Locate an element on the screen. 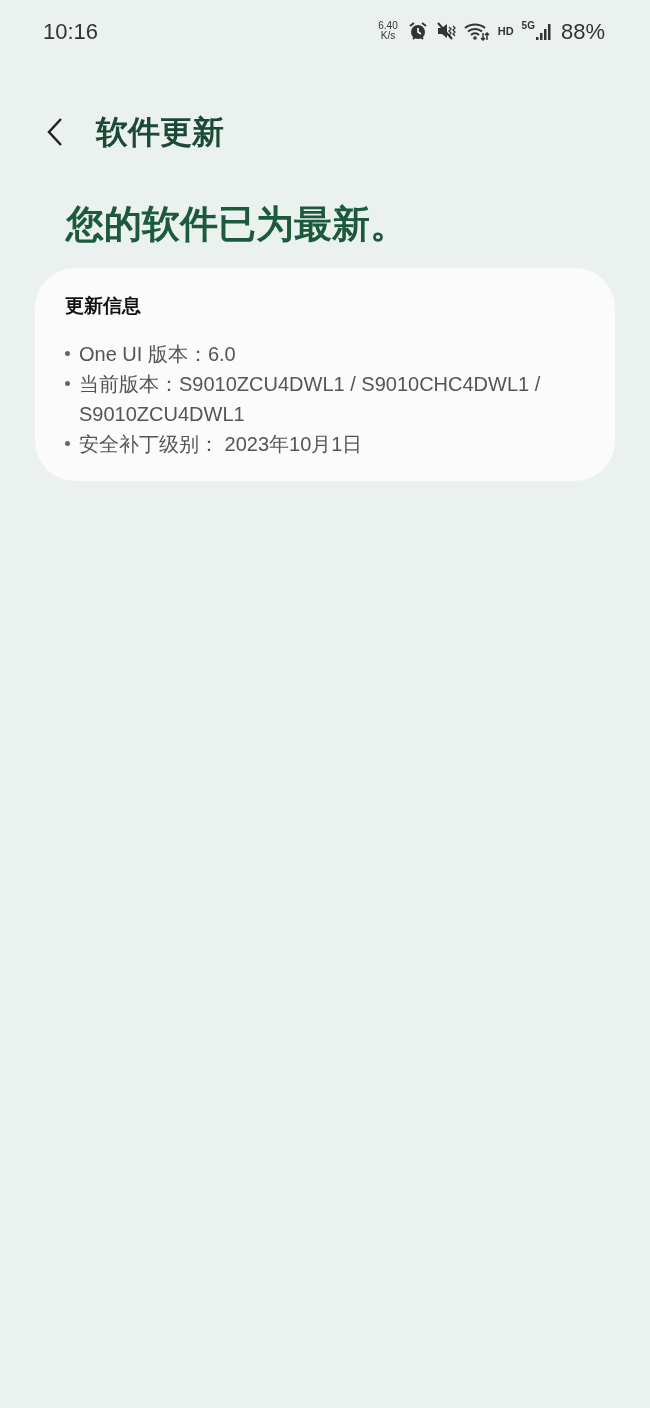 This screenshot has width=650, height=1408. status-time: 10:16 is located at coordinates (71, 31).